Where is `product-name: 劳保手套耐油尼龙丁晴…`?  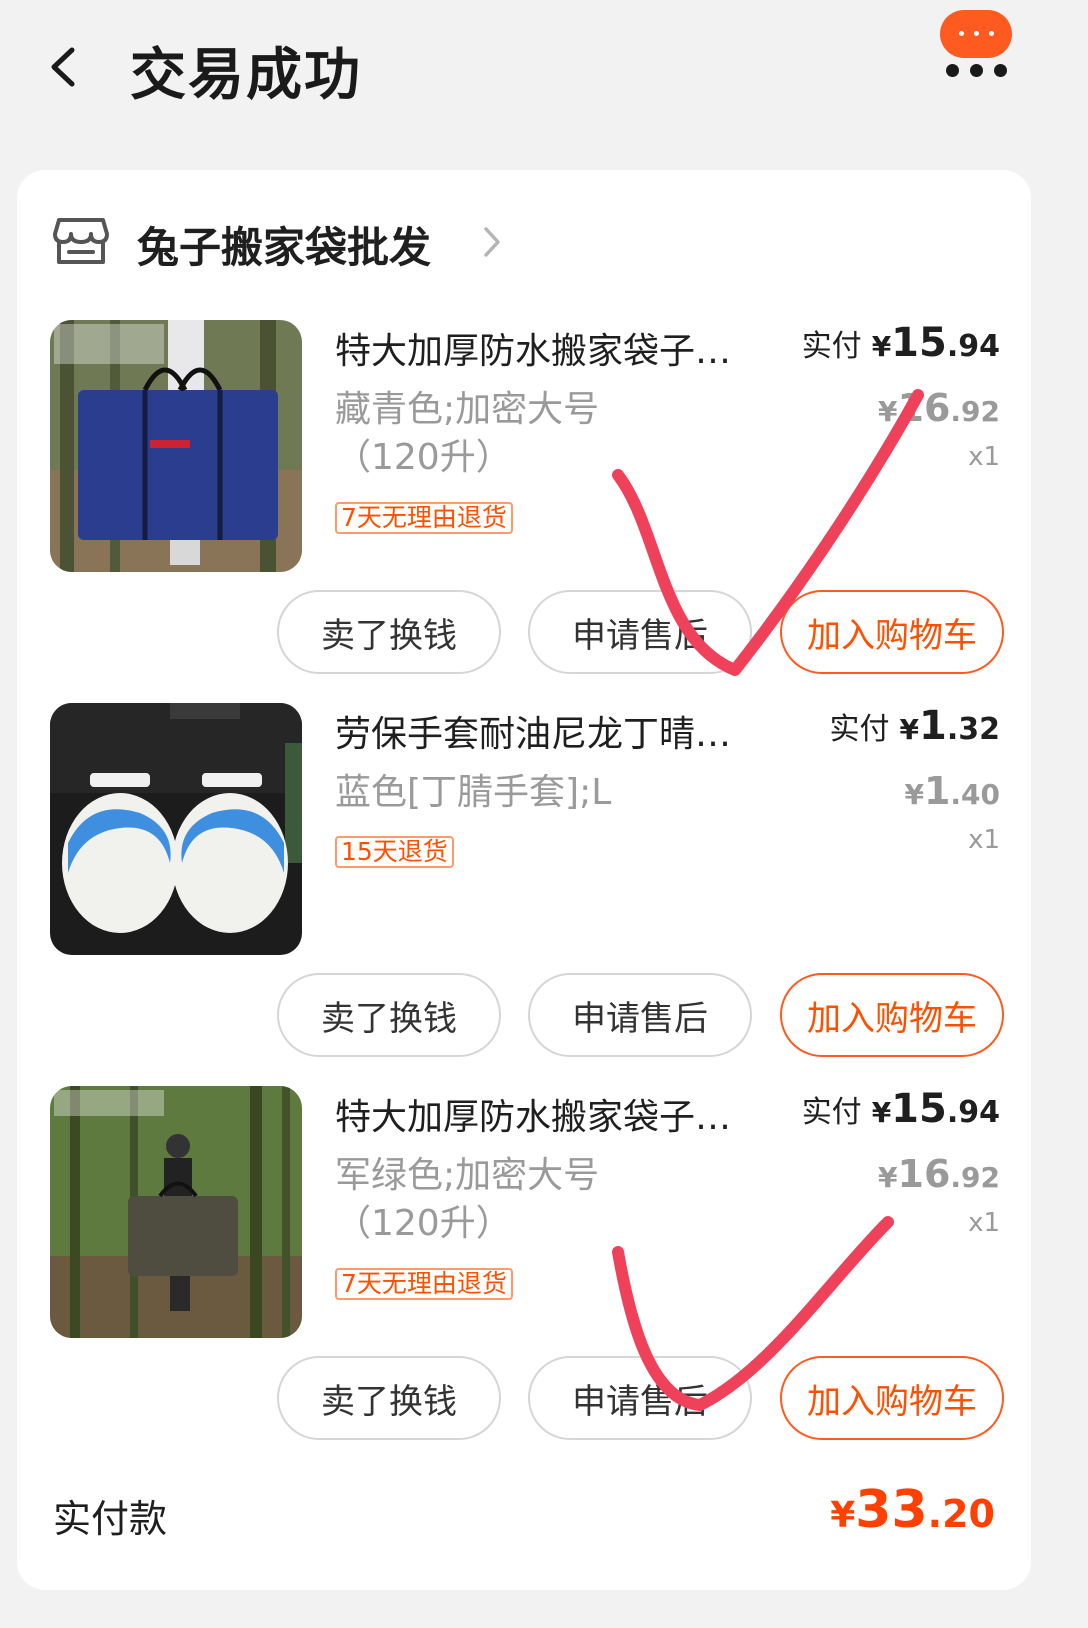 product-name: 劳保手套耐油尼龙丁晴… is located at coordinates (560, 731).